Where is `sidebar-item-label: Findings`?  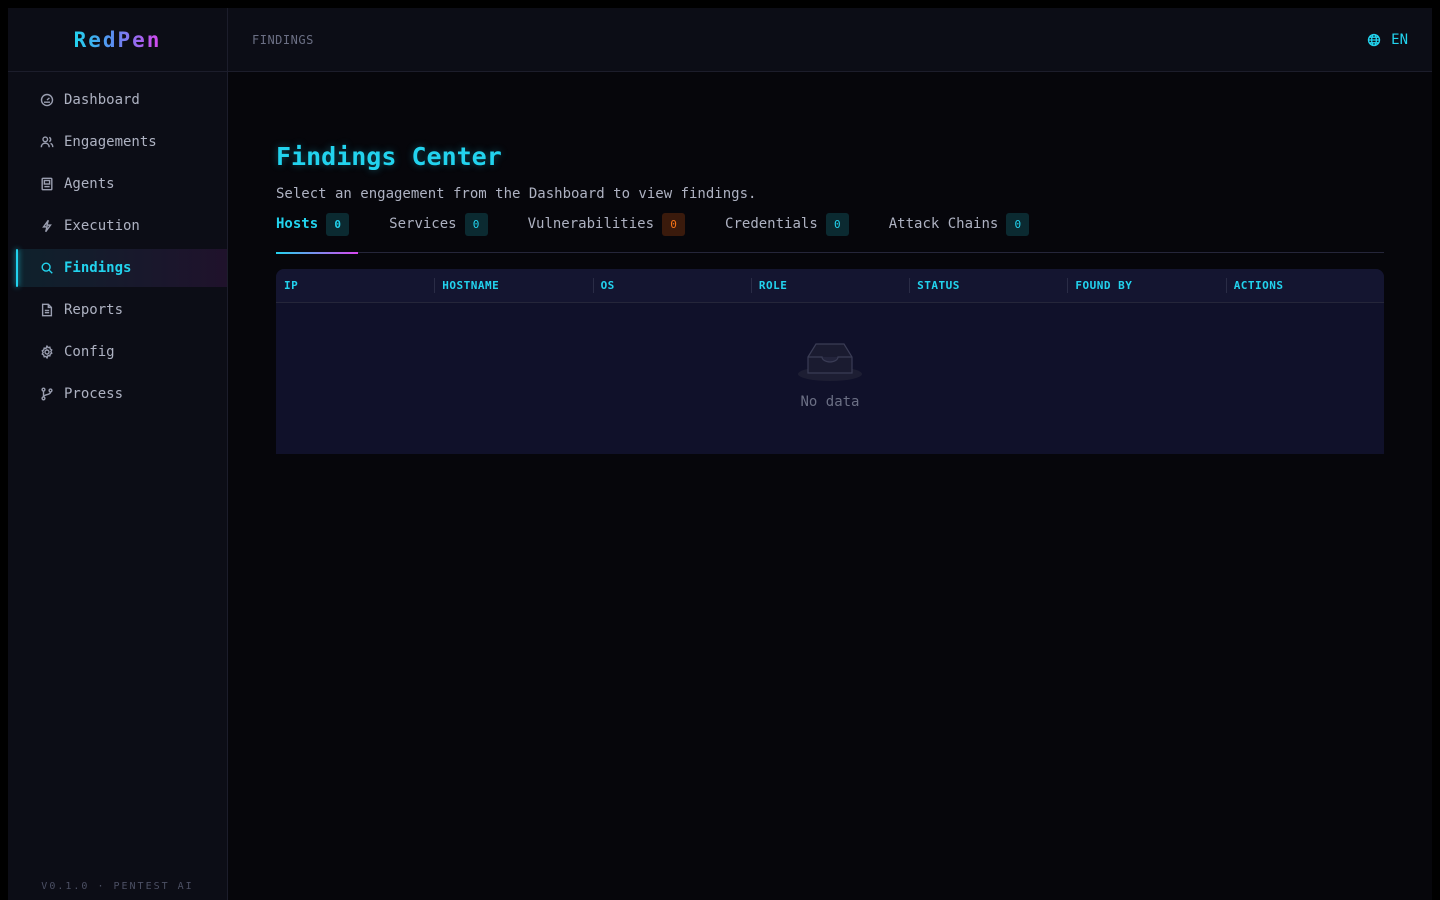 sidebar-item-label: Findings is located at coordinates (98, 268).